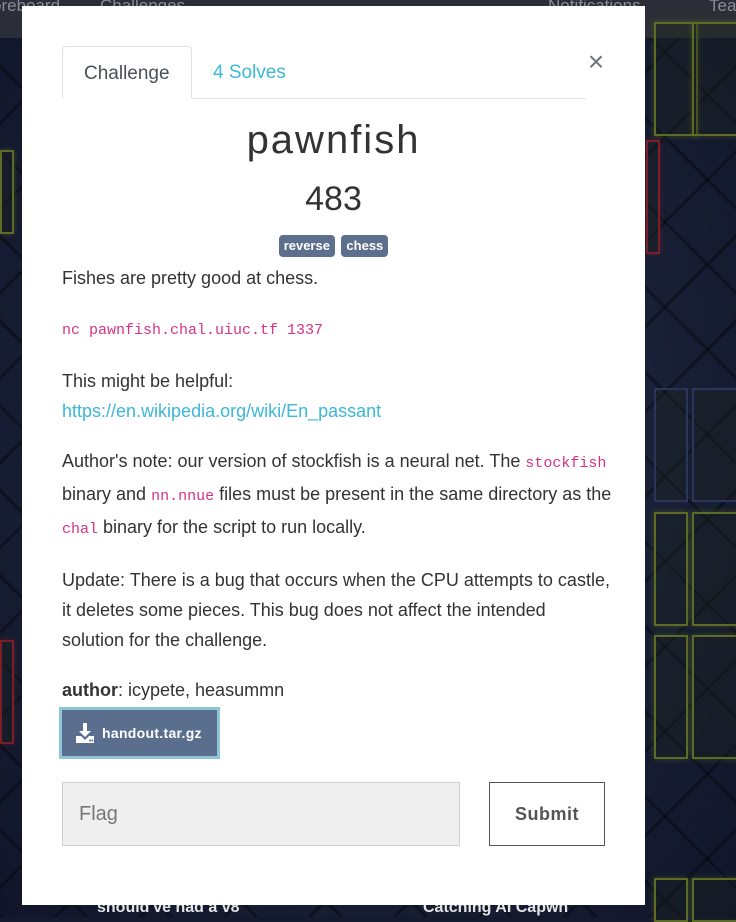 This screenshot has height=922, width=736. I want to click on challenge-value: 483, so click(333, 199).